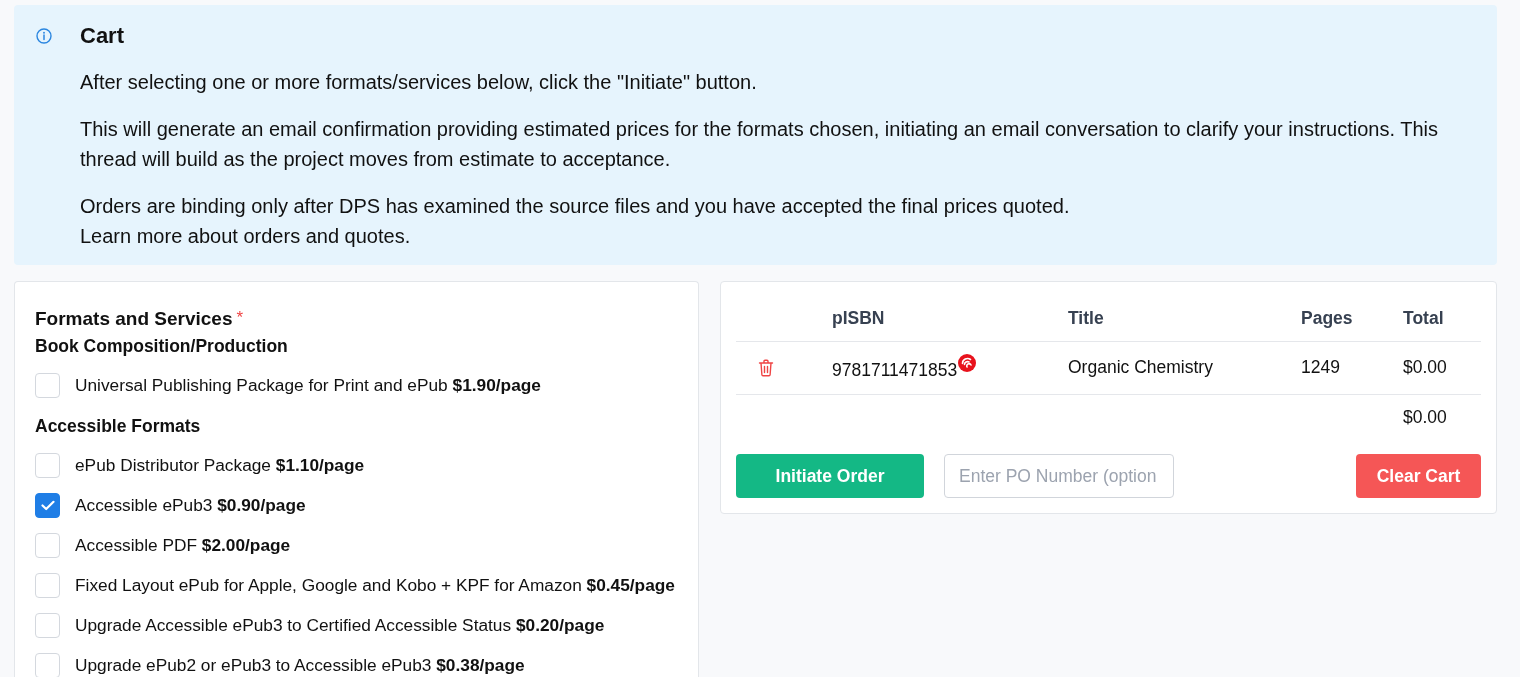  What do you see at coordinates (102, 36) in the screenshot?
I see `alert-title: Cart` at bounding box center [102, 36].